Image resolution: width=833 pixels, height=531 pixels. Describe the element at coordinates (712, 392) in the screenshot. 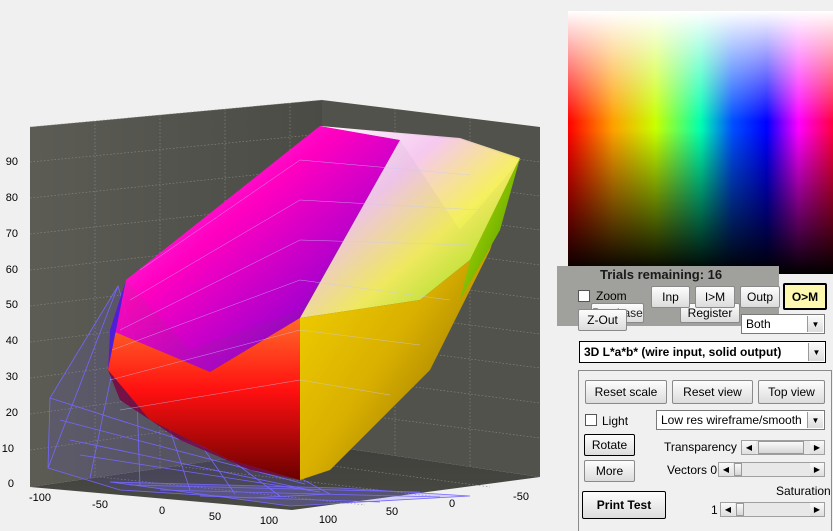

I see `reset-view-button: Reset view` at that location.